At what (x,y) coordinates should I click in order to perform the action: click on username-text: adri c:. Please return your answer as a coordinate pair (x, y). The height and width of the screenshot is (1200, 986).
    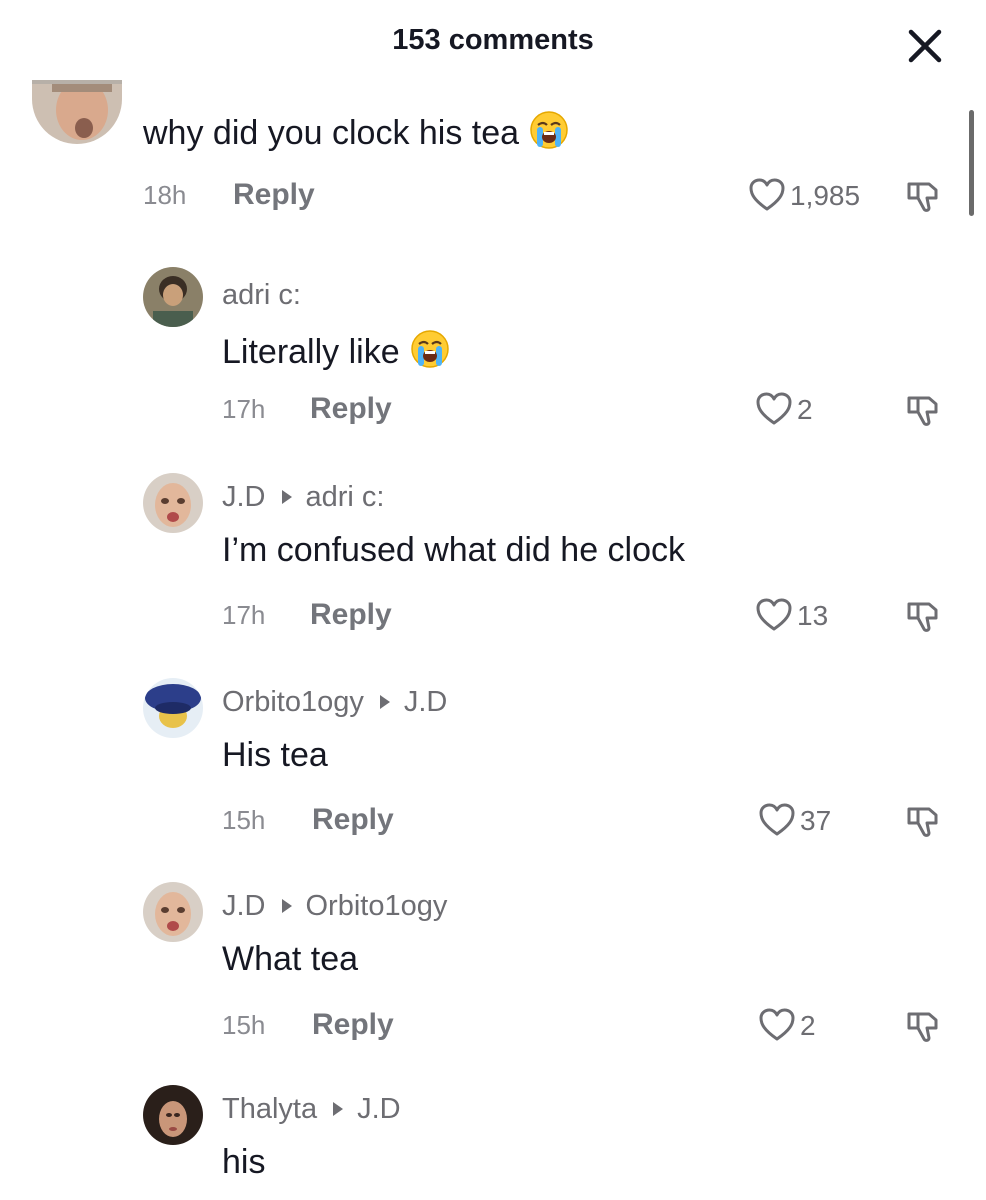
    Looking at the image, I should click on (261, 295).